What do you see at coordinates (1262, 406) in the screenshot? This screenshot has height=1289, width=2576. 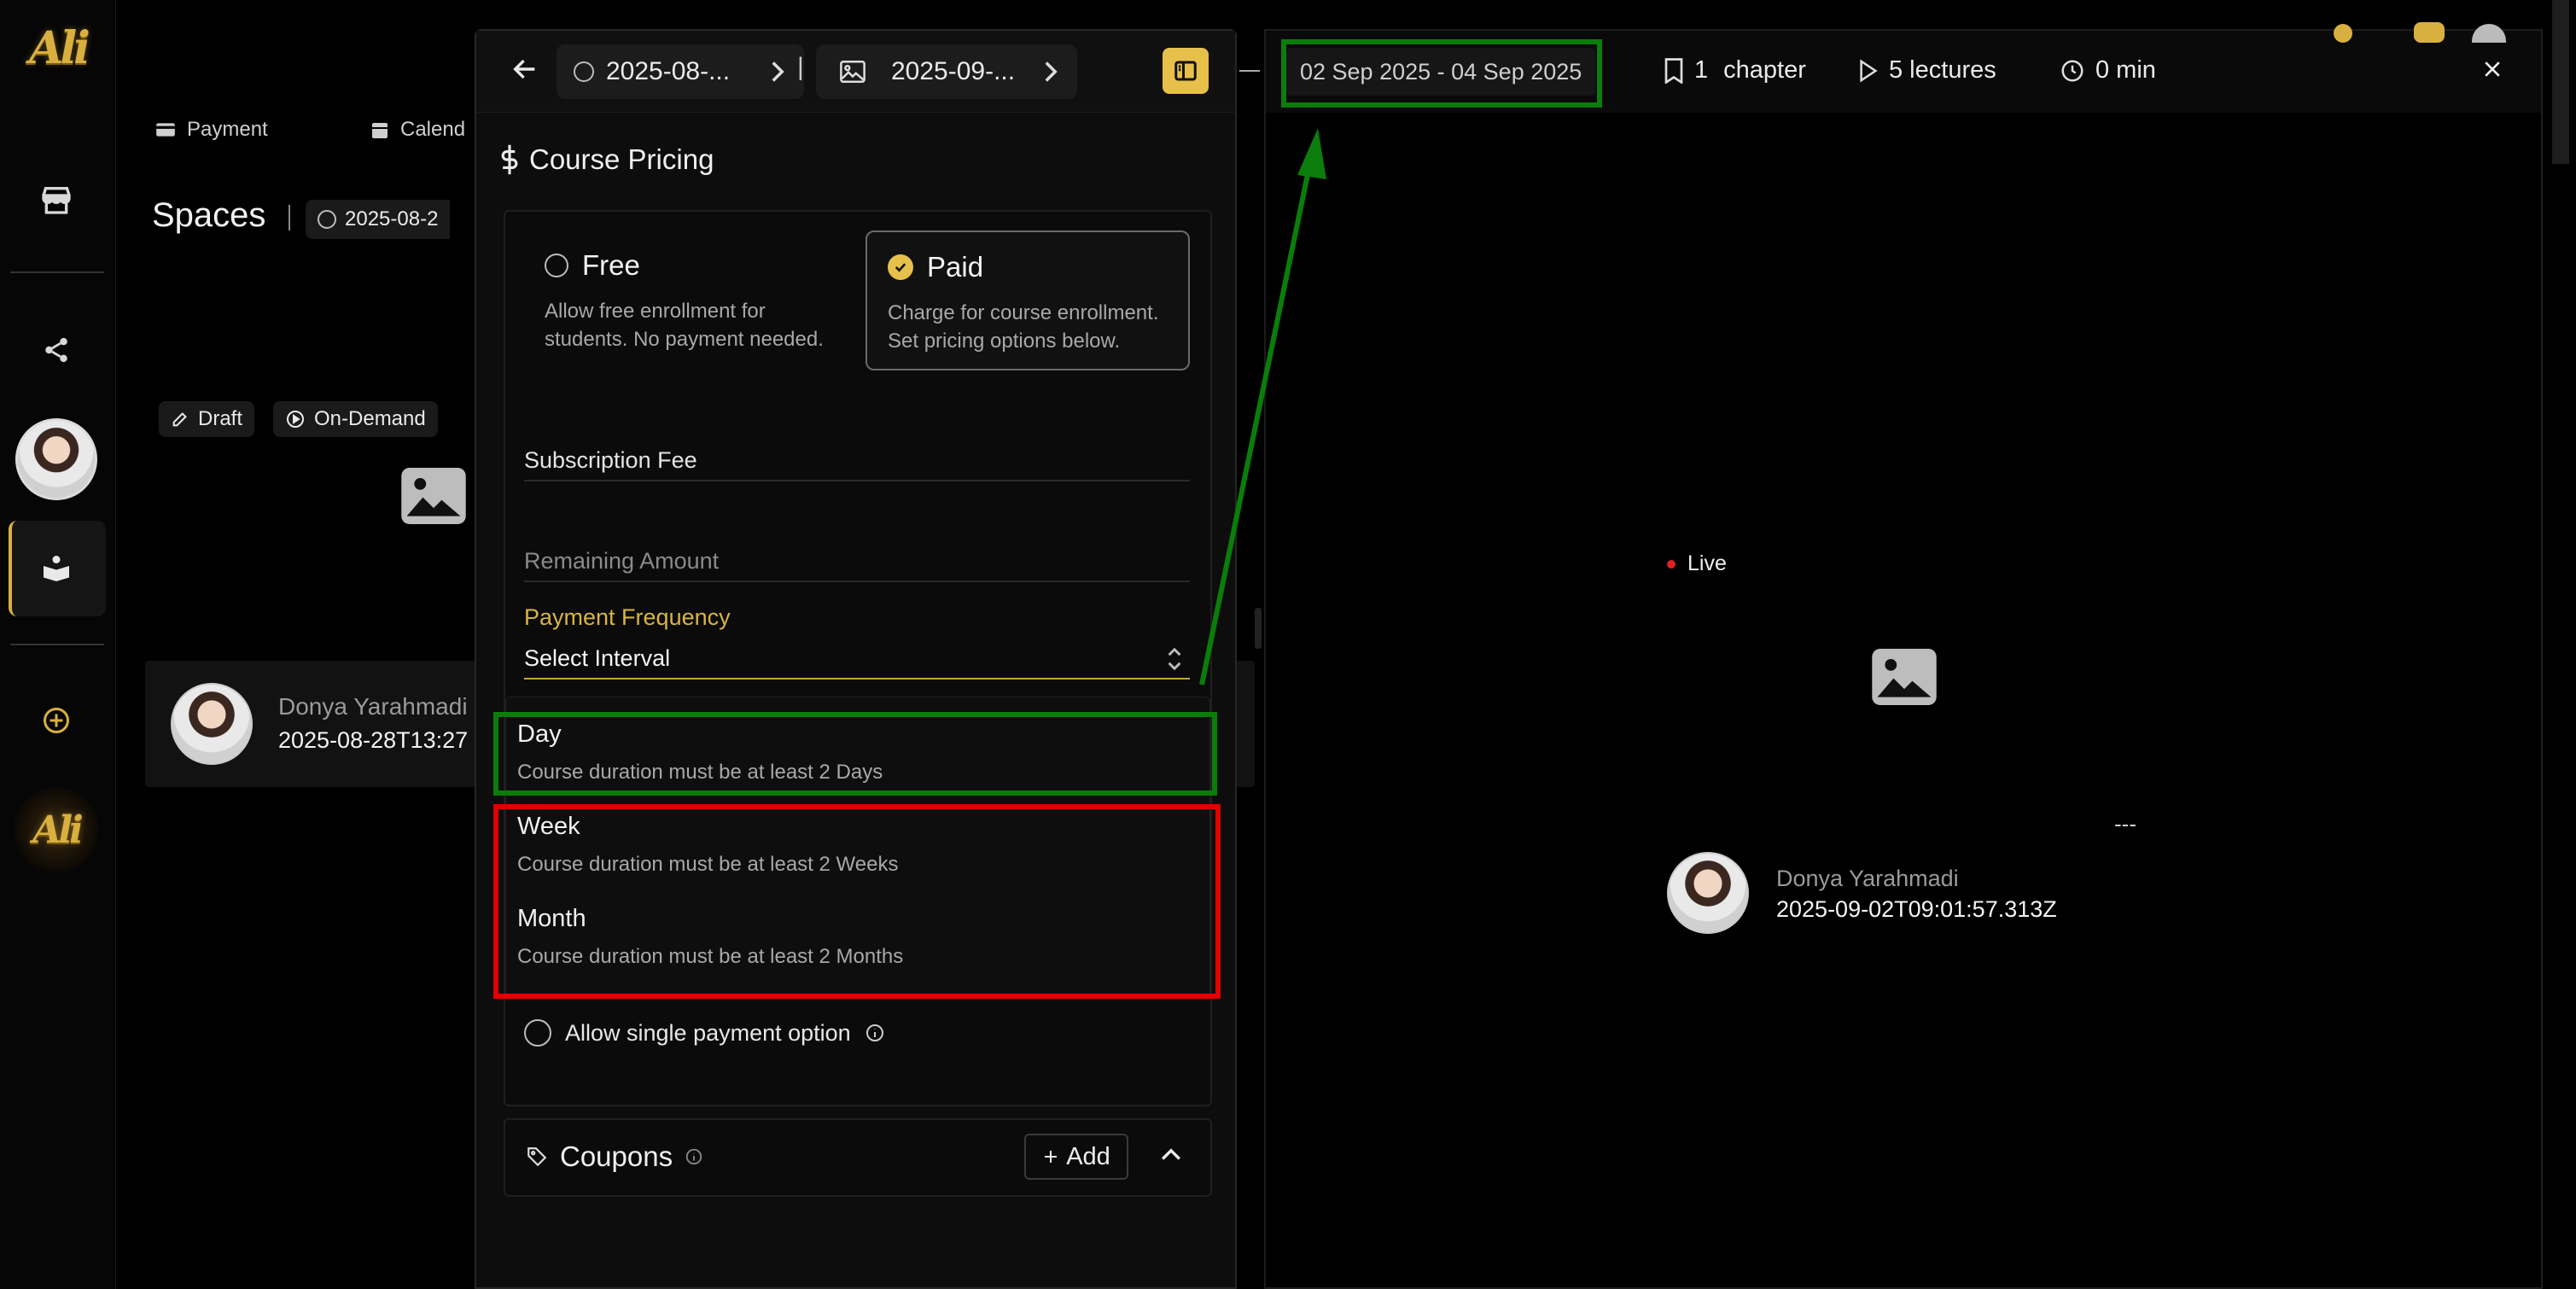 I see `annotation-arrow` at bounding box center [1262, 406].